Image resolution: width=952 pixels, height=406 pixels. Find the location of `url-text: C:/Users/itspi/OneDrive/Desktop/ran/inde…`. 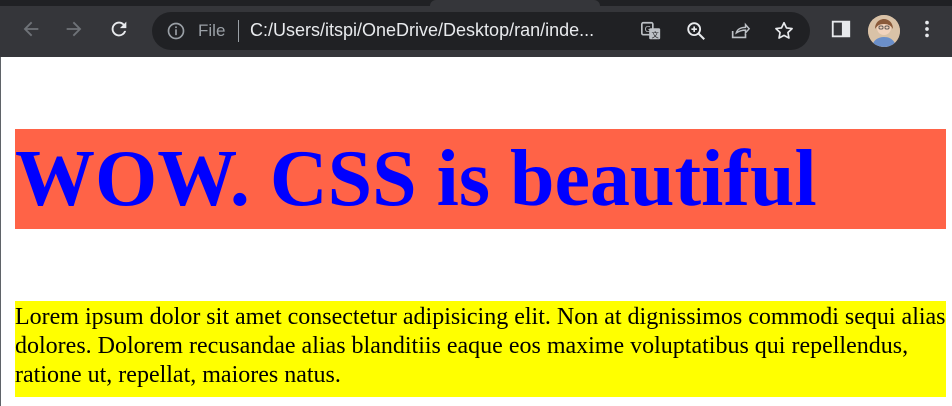

url-text: C:/Users/itspi/OneDrive/Desktop/ran/inde… is located at coordinates (440, 30).